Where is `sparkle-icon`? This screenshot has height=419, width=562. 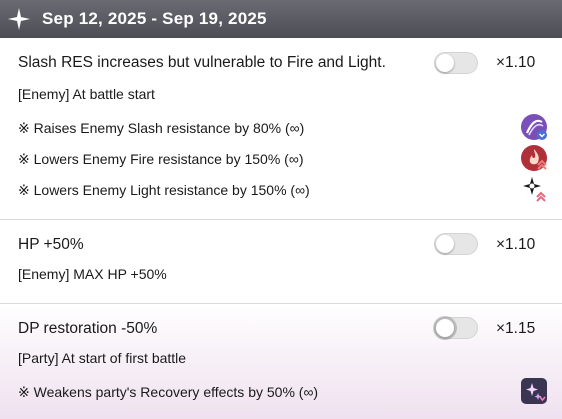 sparkle-icon is located at coordinates (19, 19).